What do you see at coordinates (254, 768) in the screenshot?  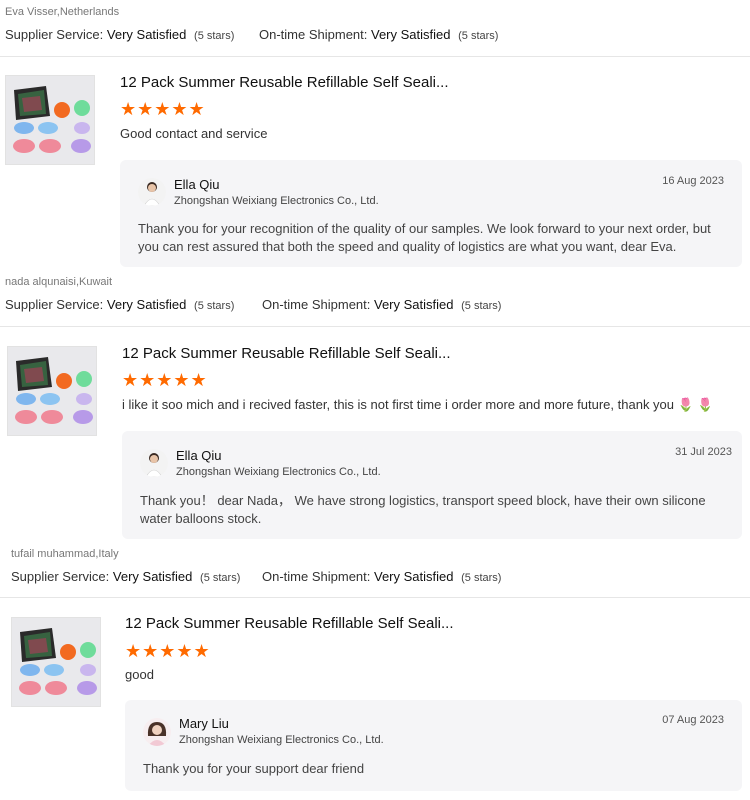 I see `reply-text: Thank you for your support dear friend` at bounding box center [254, 768].